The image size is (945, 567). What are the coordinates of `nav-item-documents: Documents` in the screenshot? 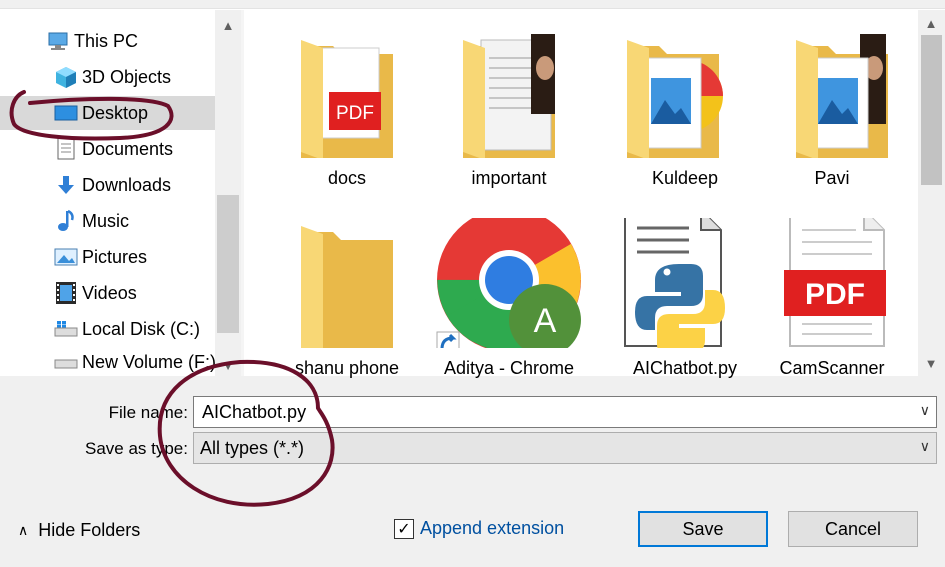 It's located at (107, 149).